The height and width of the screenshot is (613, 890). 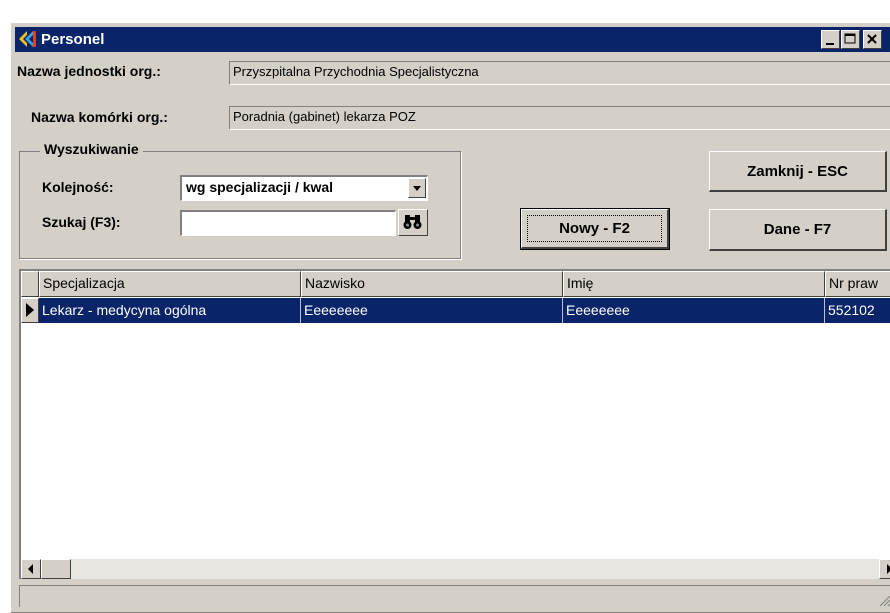 What do you see at coordinates (78, 187) in the screenshot?
I see `order-label: Kolejność:` at bounding box center [78, 187].